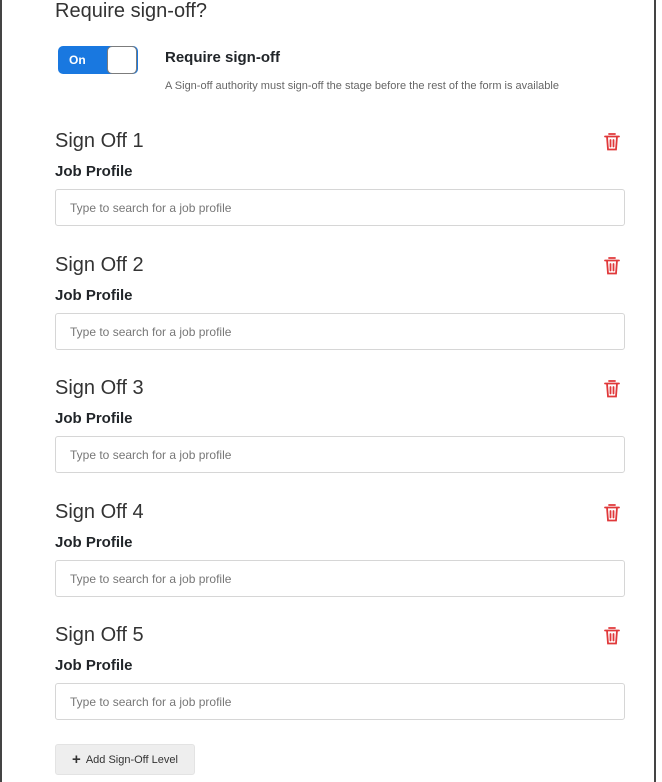 This screenshot has width=662, height=782. I want to click on signoff-level: Sign Off 4 Job Profile, so click(340, 556).